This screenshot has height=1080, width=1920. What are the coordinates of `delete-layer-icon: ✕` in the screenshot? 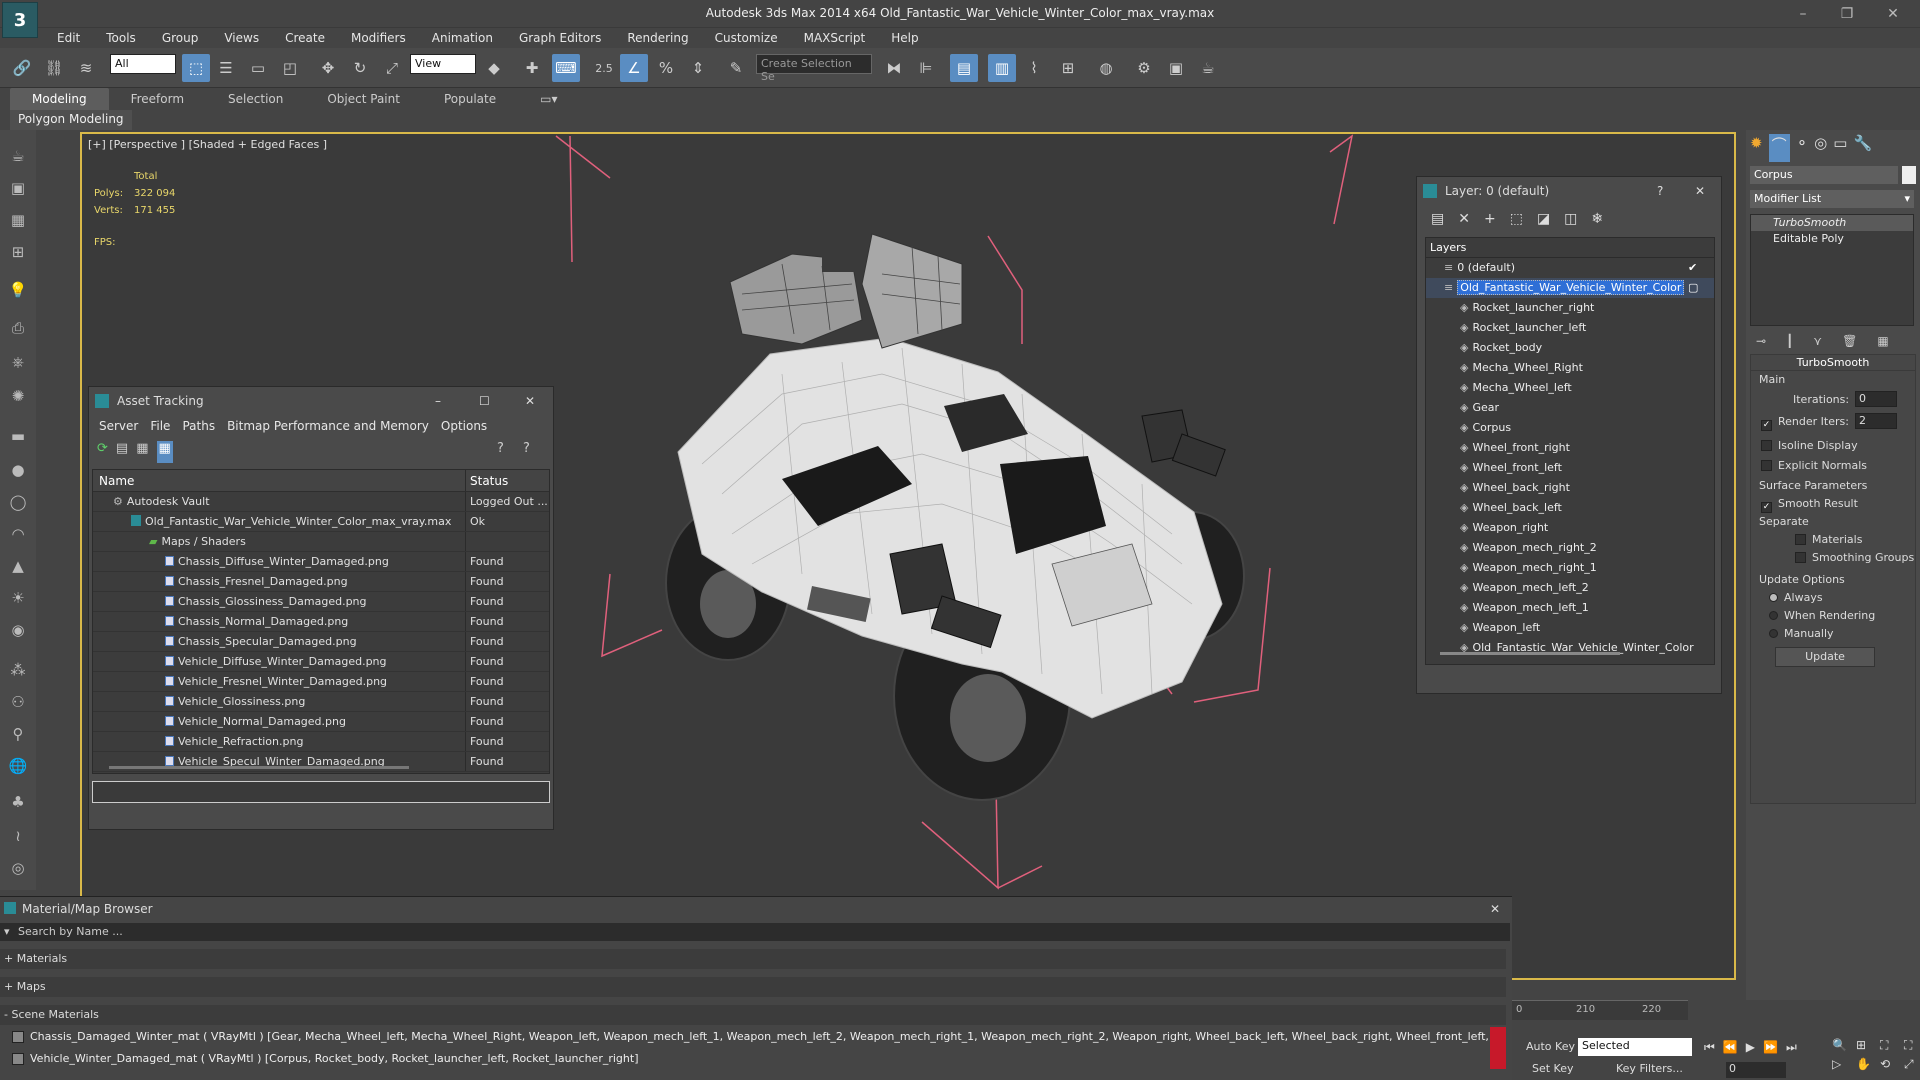 It's located at (1464, 221).